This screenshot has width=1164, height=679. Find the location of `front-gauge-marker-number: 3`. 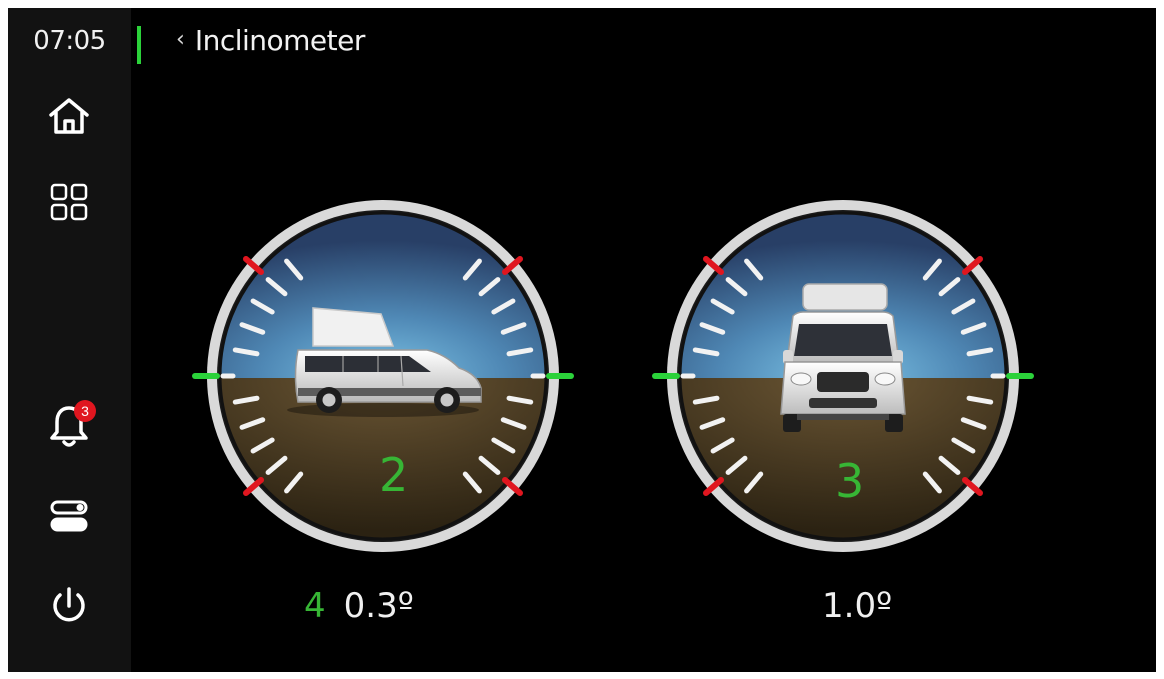

front-gauge-marker-number: 3 is located at coordinates (850, 481).